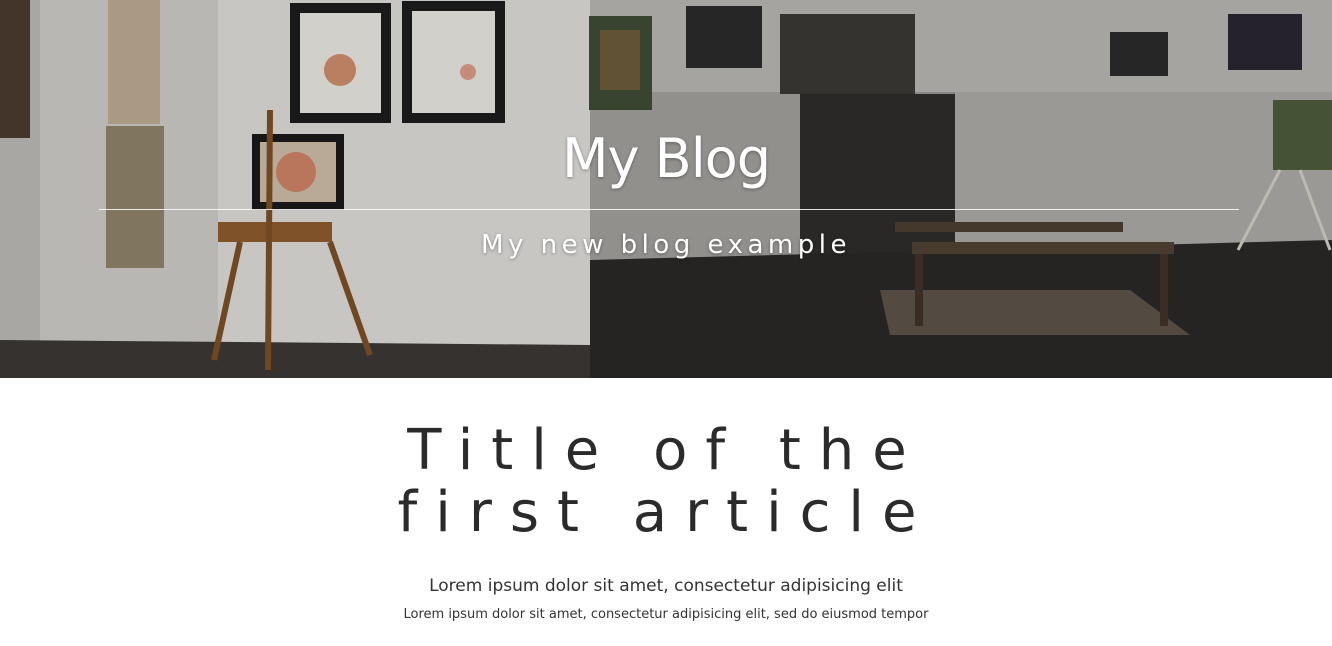  Describe the element at coordinates (666, 482) in the screenshot. I see `article-title: Title of the first article` at that location.